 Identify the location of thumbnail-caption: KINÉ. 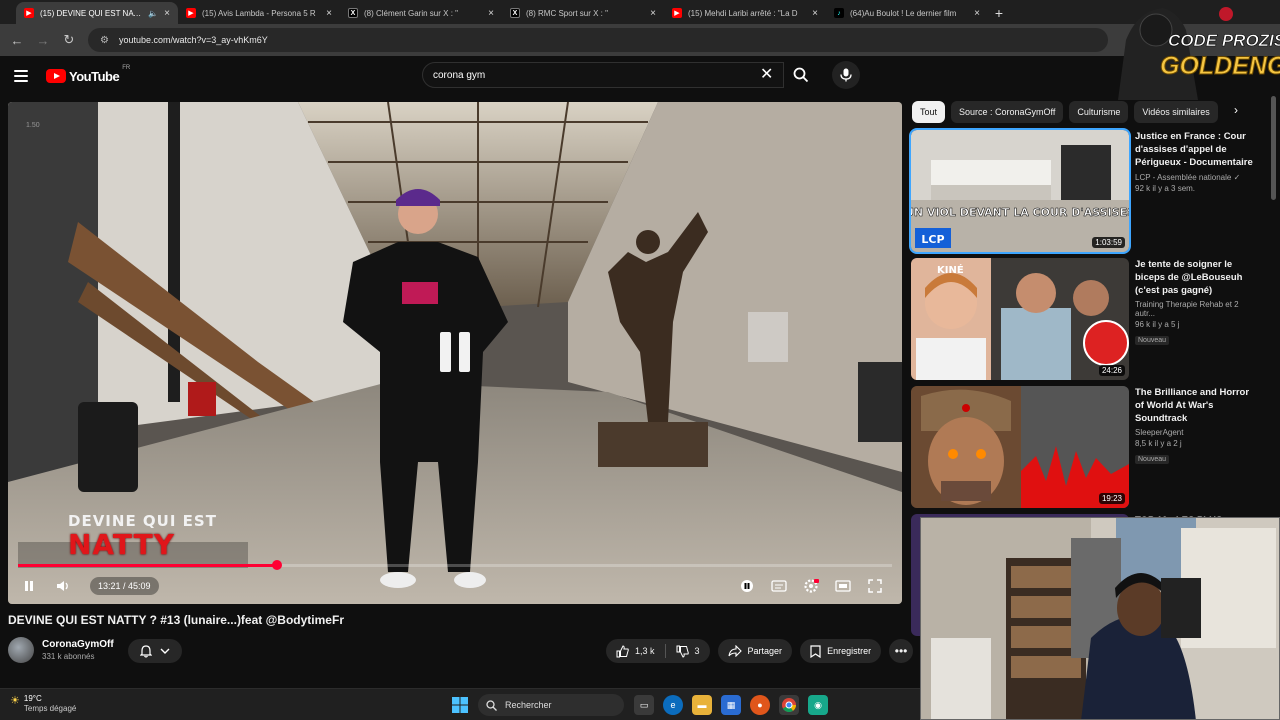
(950, 269).